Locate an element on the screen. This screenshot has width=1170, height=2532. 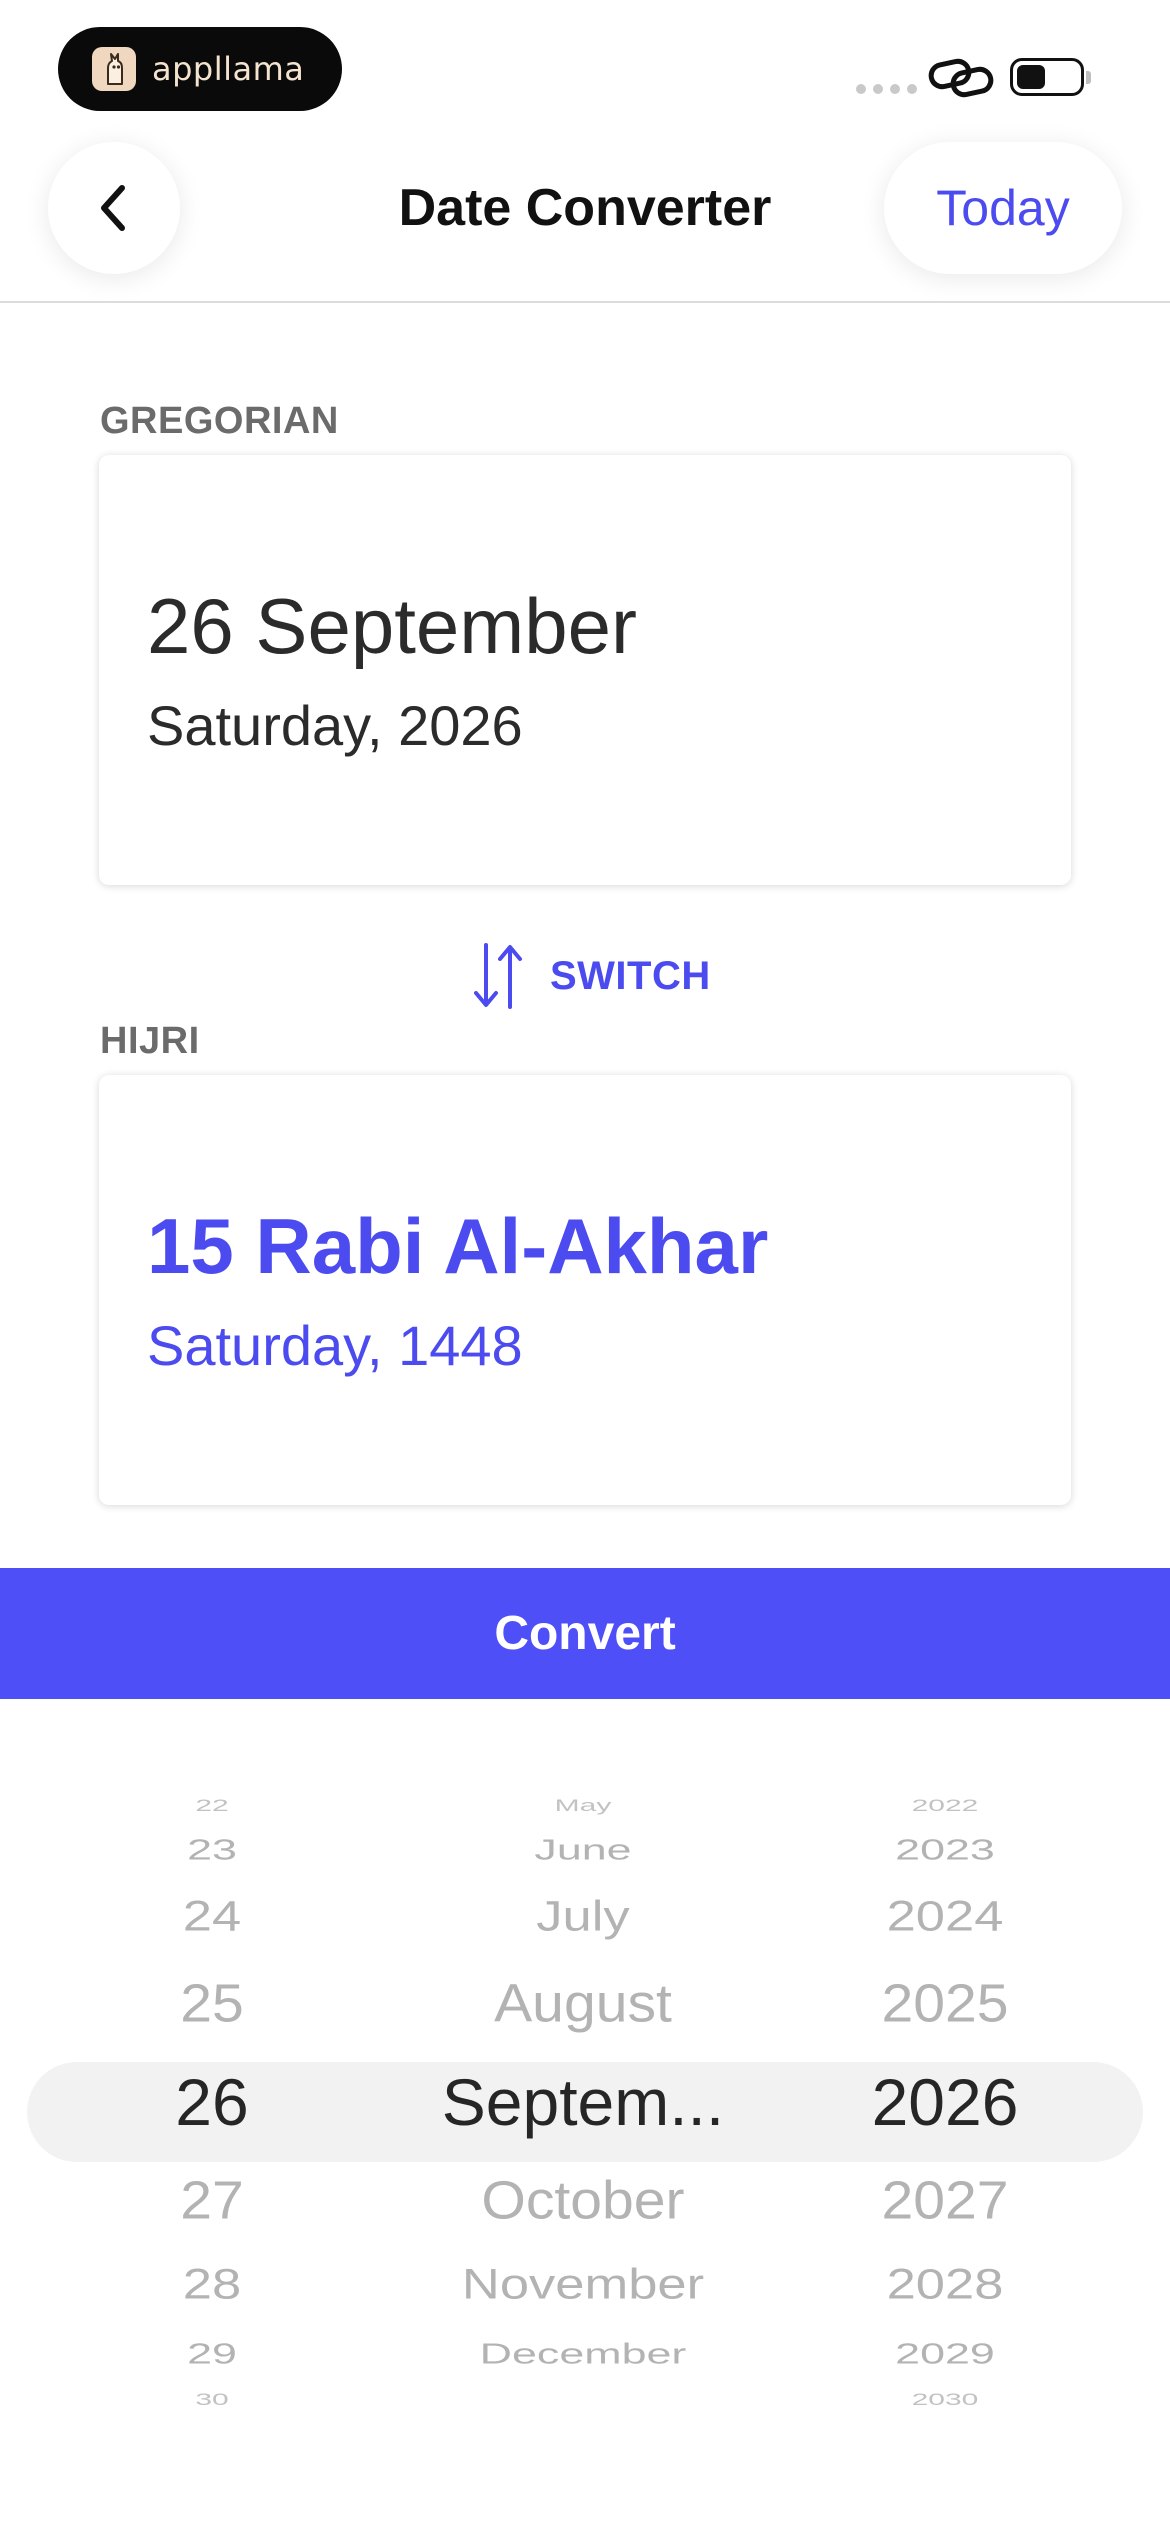
gregorian-date-card: 26 September Saturday, 2026 is located at coordinates (585, 670).